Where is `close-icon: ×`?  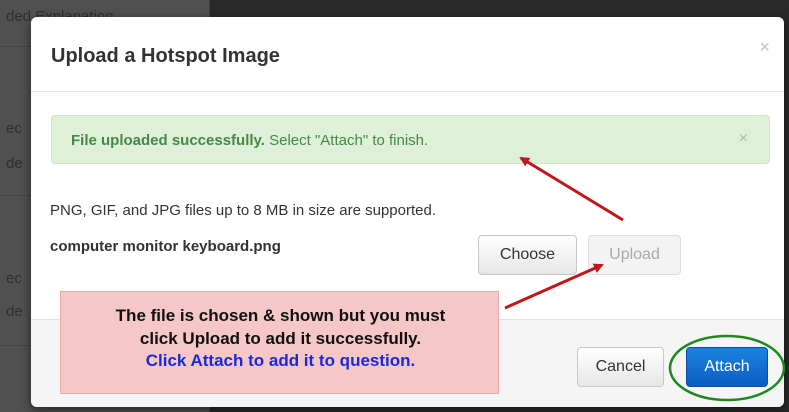
close-icon: × is located at coordinates (764, 47).